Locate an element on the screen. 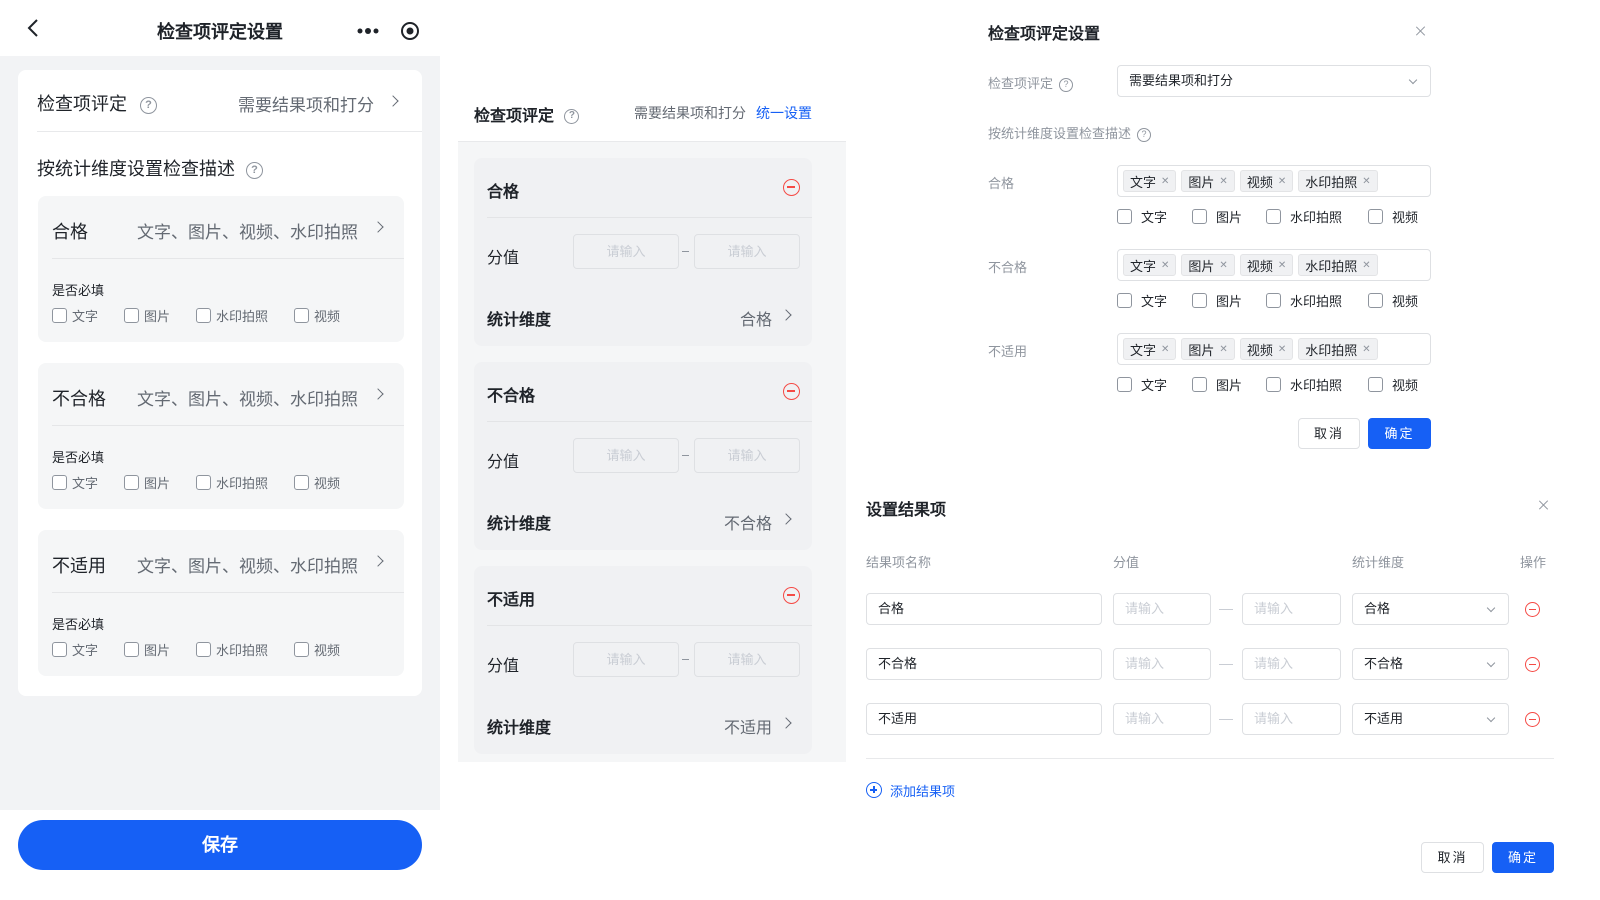  result-name-input: 不合格 is located at coordinates (984, 664).